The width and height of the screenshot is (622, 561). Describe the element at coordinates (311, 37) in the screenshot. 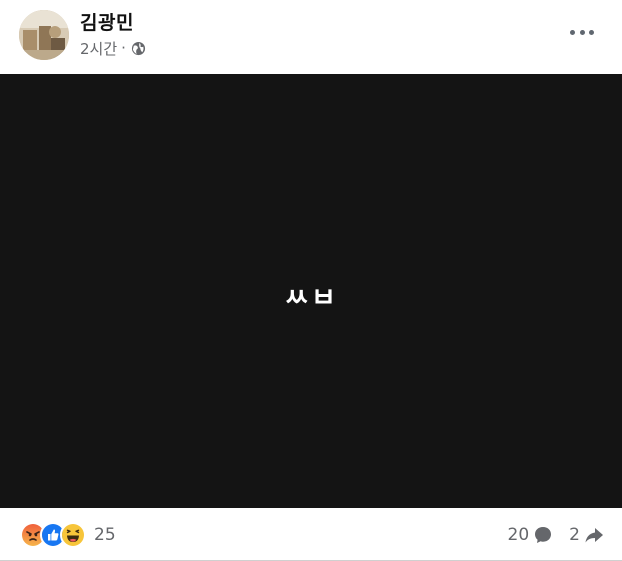

I see `post-header: 김광민 2시간 ·` at that location.